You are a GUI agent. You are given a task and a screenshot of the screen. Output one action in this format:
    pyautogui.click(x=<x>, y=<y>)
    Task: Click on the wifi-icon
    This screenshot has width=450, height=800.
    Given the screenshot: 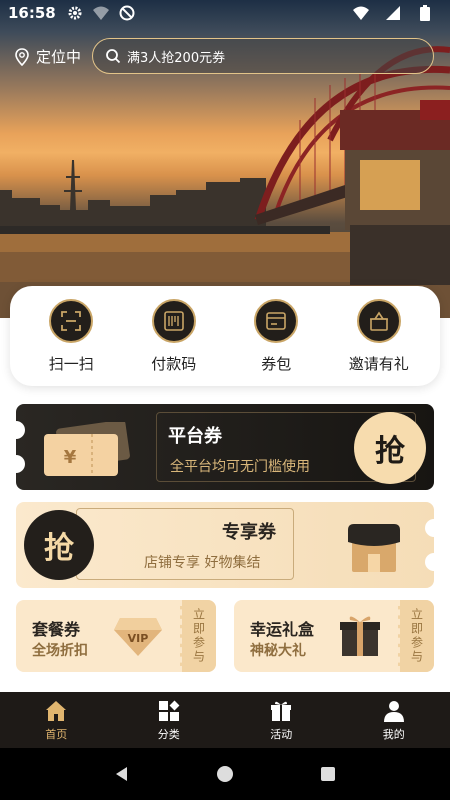 What is the action you would take?
    pyautogui.click(x=361, y=13)
    